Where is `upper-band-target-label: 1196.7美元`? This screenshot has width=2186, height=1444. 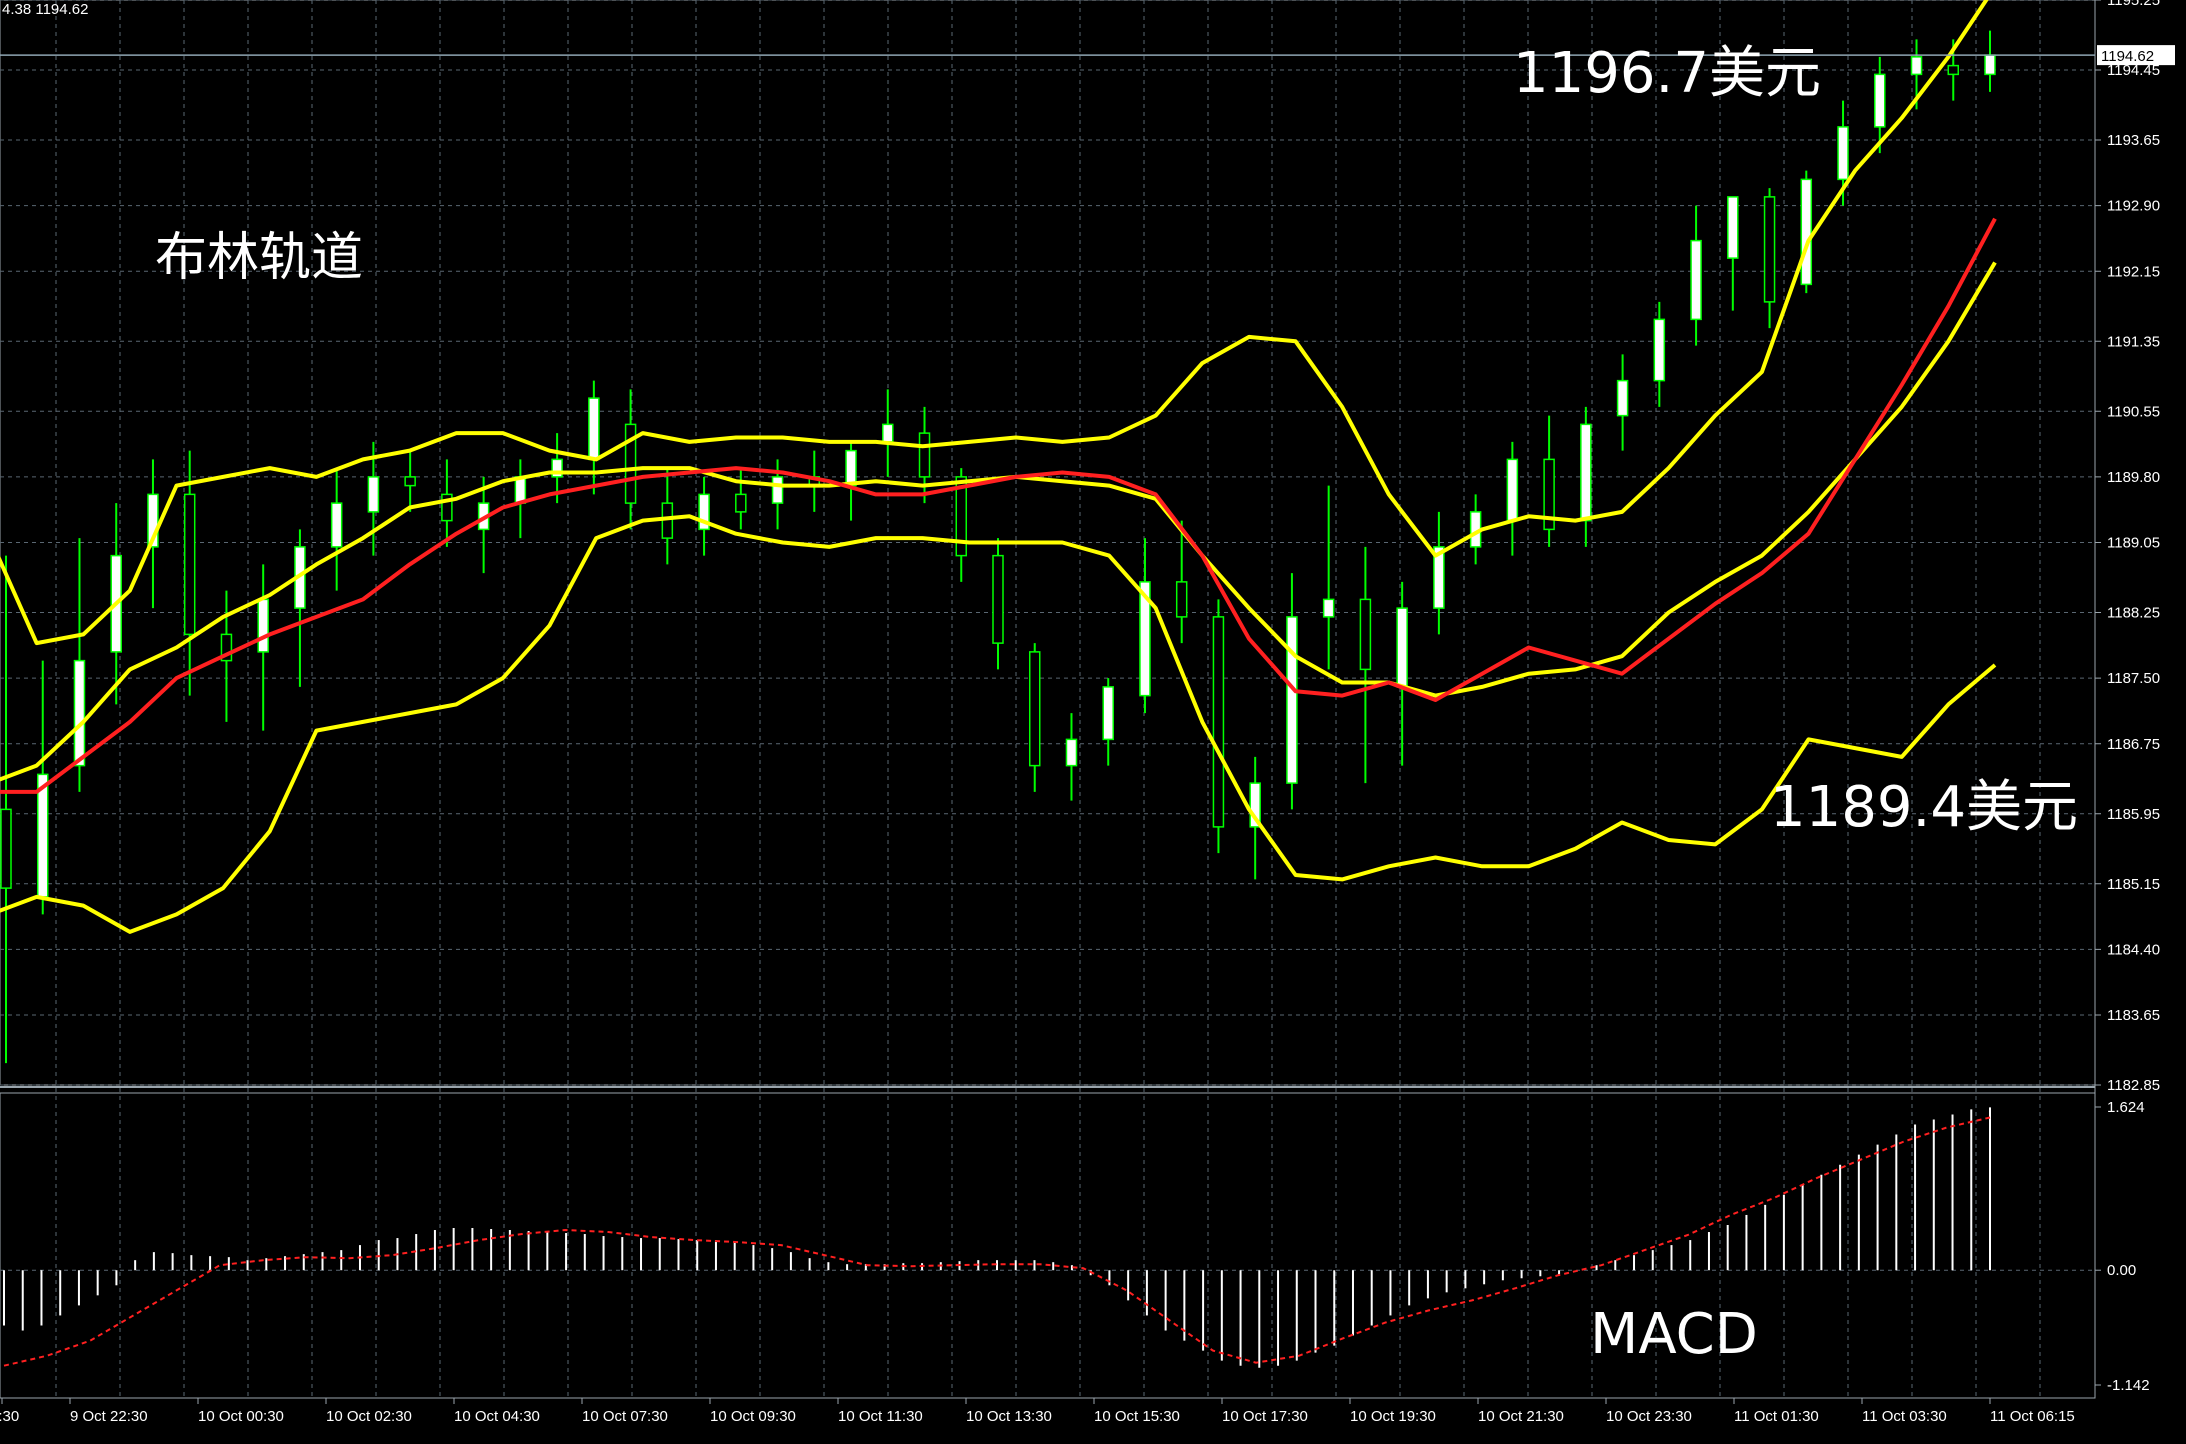
upper-band-target-label: 1196.7美元 is located at coordinates (1667, 73).